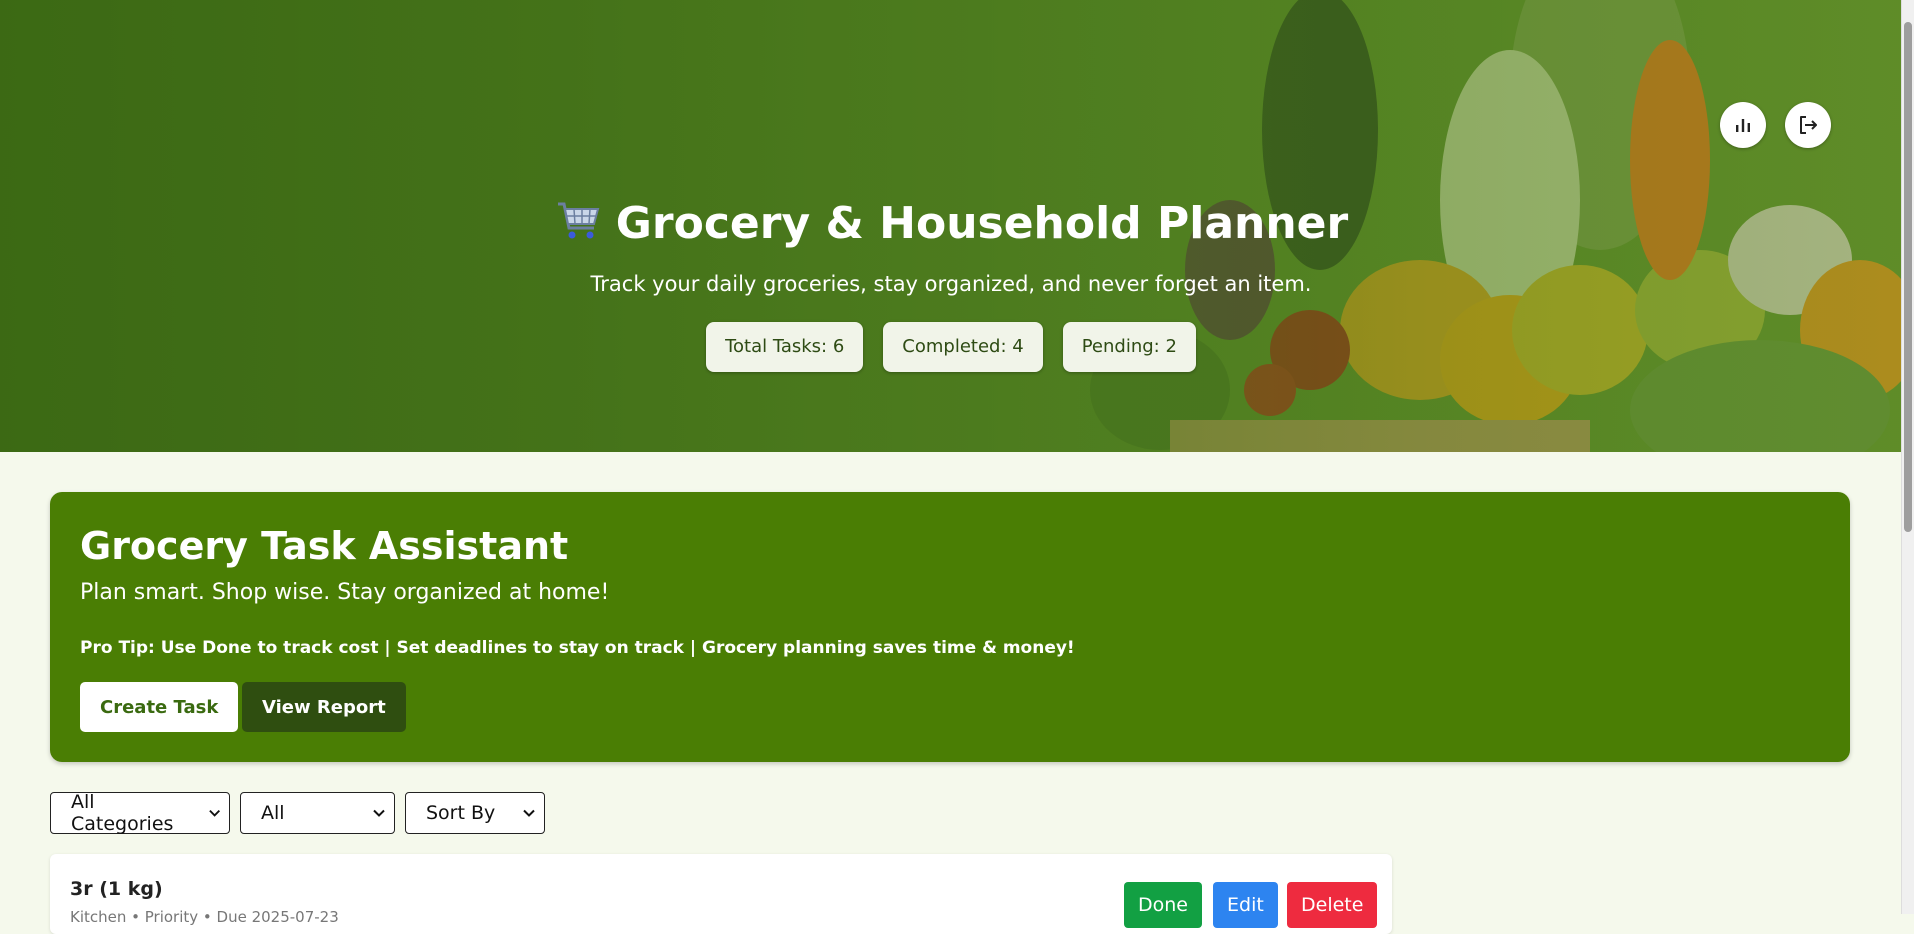 The width and height of the screenshot is (1914, 934). I want to click on category-select-value: All Categories, so click(122, 813).